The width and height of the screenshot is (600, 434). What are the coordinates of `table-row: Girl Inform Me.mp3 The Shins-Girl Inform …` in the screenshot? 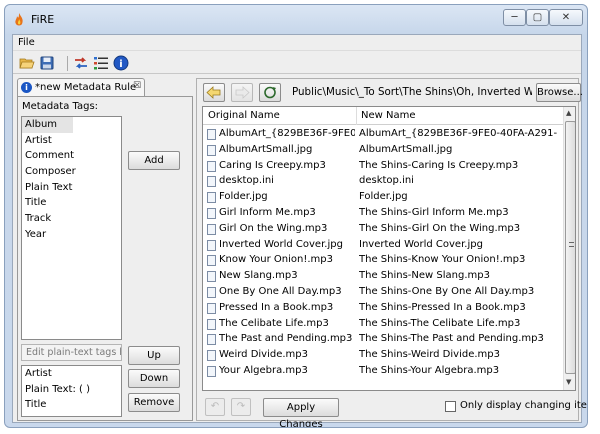 It's located at (383, 214).